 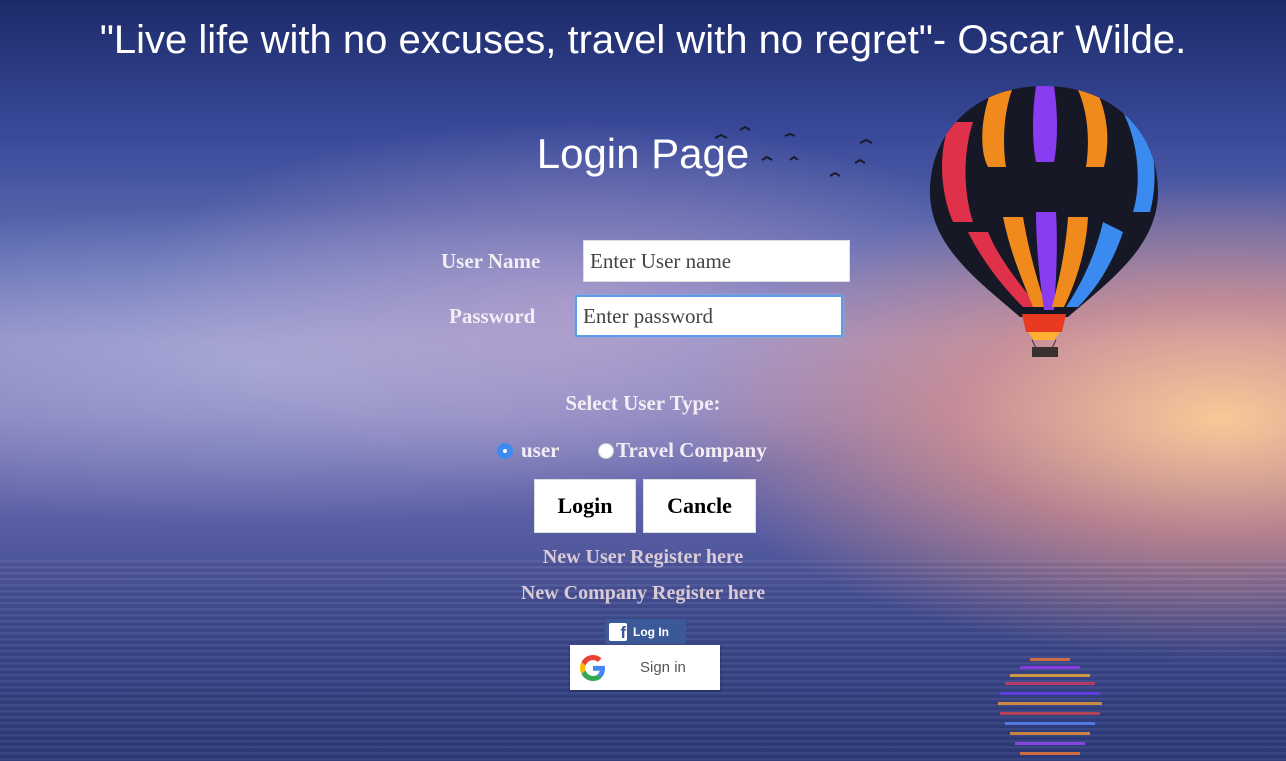 I want to click on birds-image, so click(x=793, y=151).